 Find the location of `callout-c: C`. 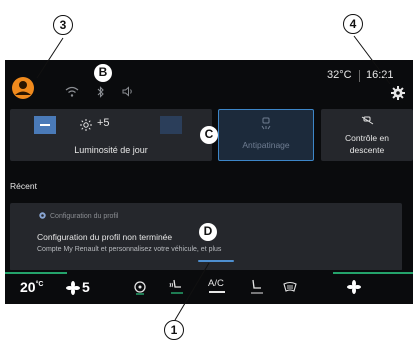

callout-c: C is located at coordinates (209, 135).